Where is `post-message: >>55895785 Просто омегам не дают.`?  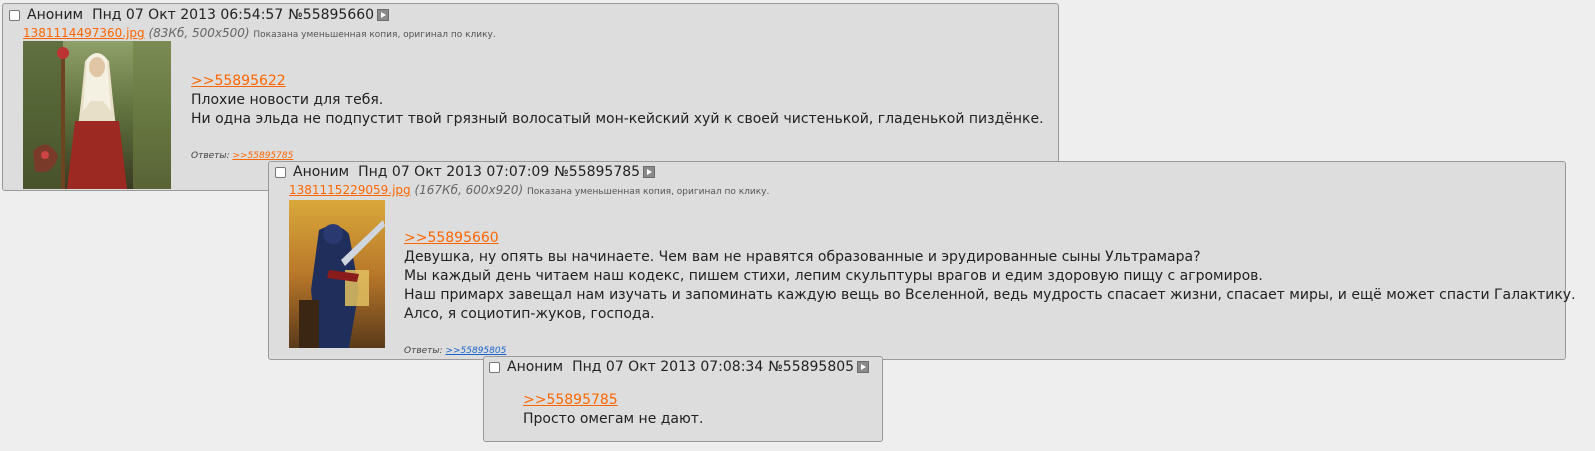
post-message: >>55895785 Просто омегам не дают. is located at coordinates (613, 410).